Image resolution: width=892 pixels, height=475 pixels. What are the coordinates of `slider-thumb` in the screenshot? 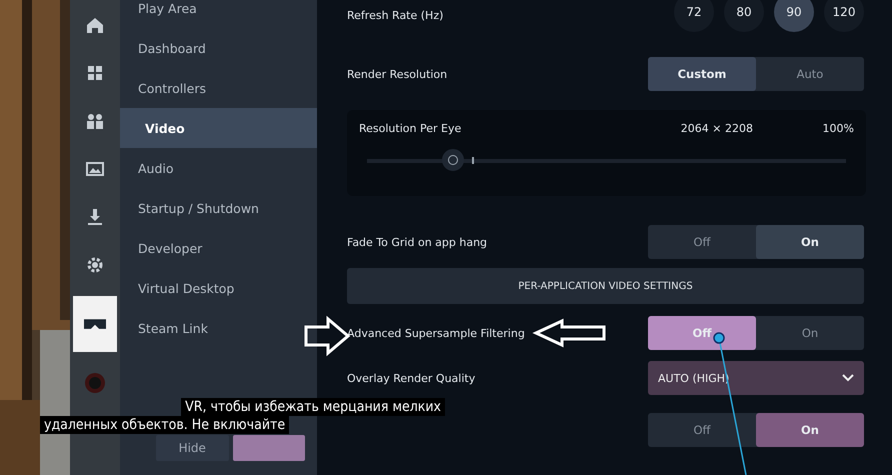 It's located at (453, 160).